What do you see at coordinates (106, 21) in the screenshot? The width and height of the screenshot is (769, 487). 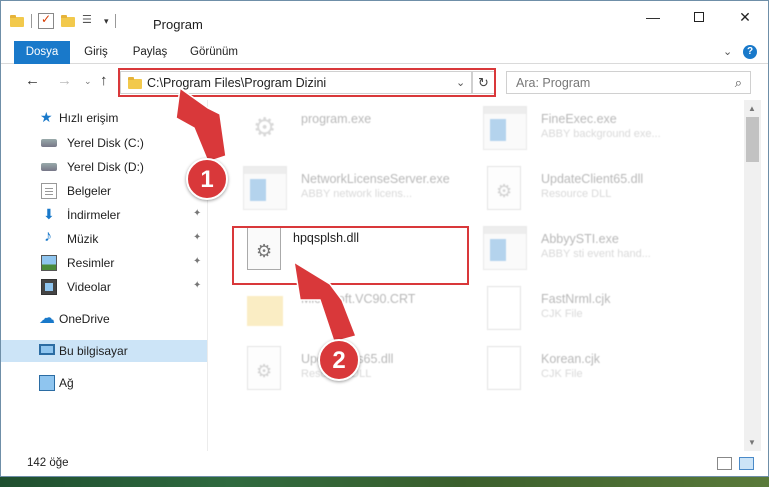 I see `chevron-down-icon: ▾` at bounding box center [106, 21].